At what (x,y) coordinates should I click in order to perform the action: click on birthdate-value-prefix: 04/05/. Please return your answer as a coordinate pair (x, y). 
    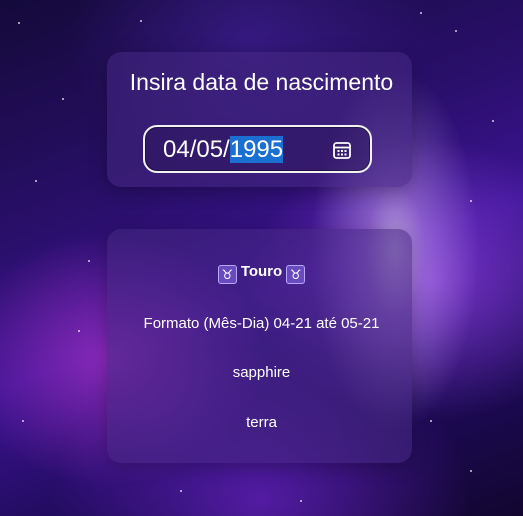
    Looking at the image, I should click on (196, 149).